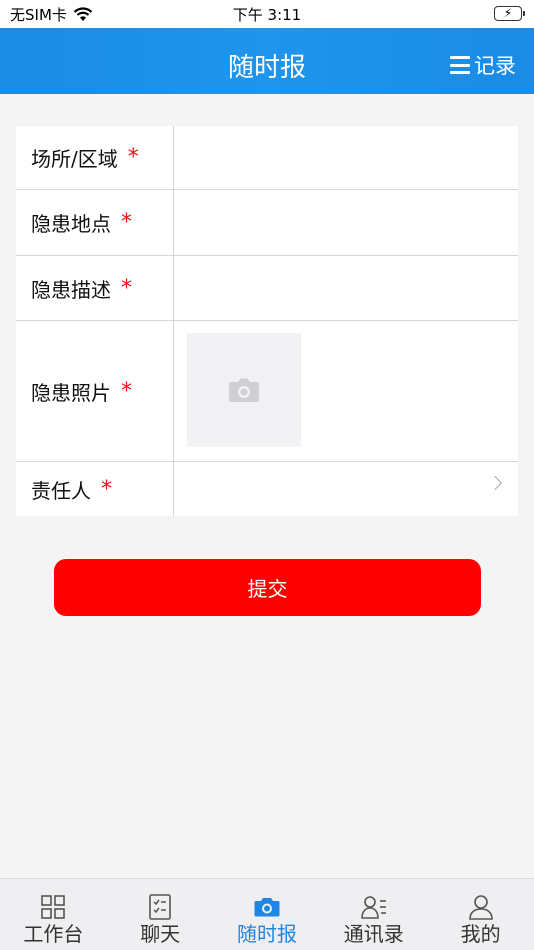  What do you see at coordinates (61, 490) in the screenshot?
I see `field-label-responsible: 责任人` at bounding box center [61, 490].